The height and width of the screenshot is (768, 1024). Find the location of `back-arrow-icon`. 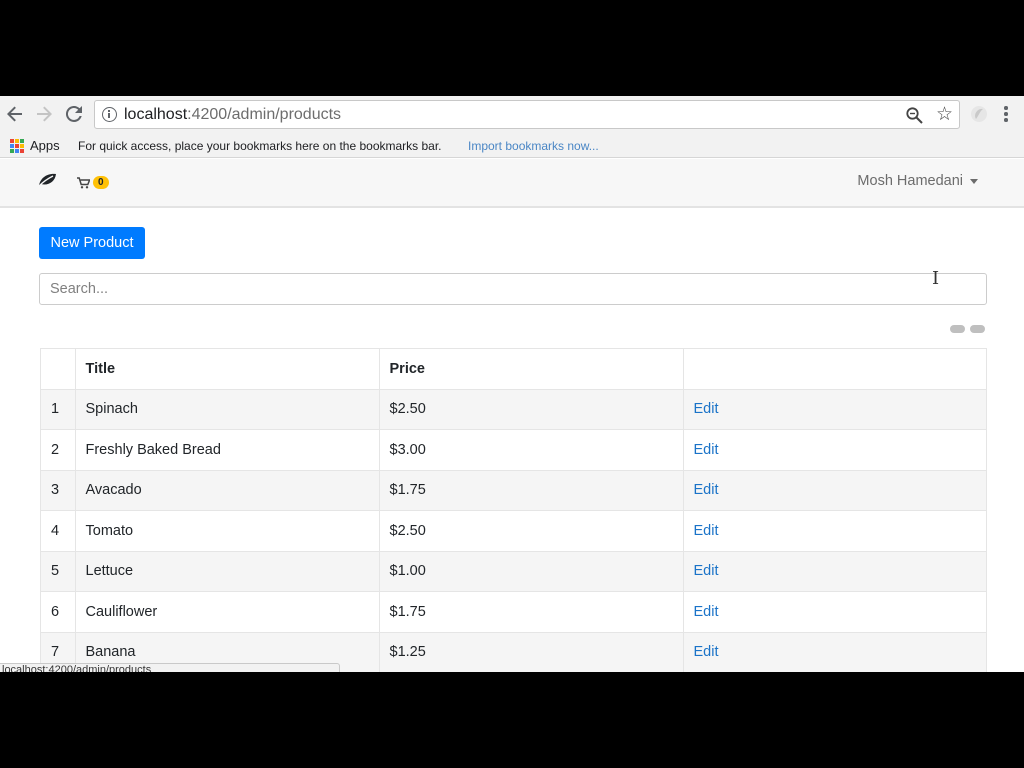

back-arrow-icon is located at coordinates (15, 114).